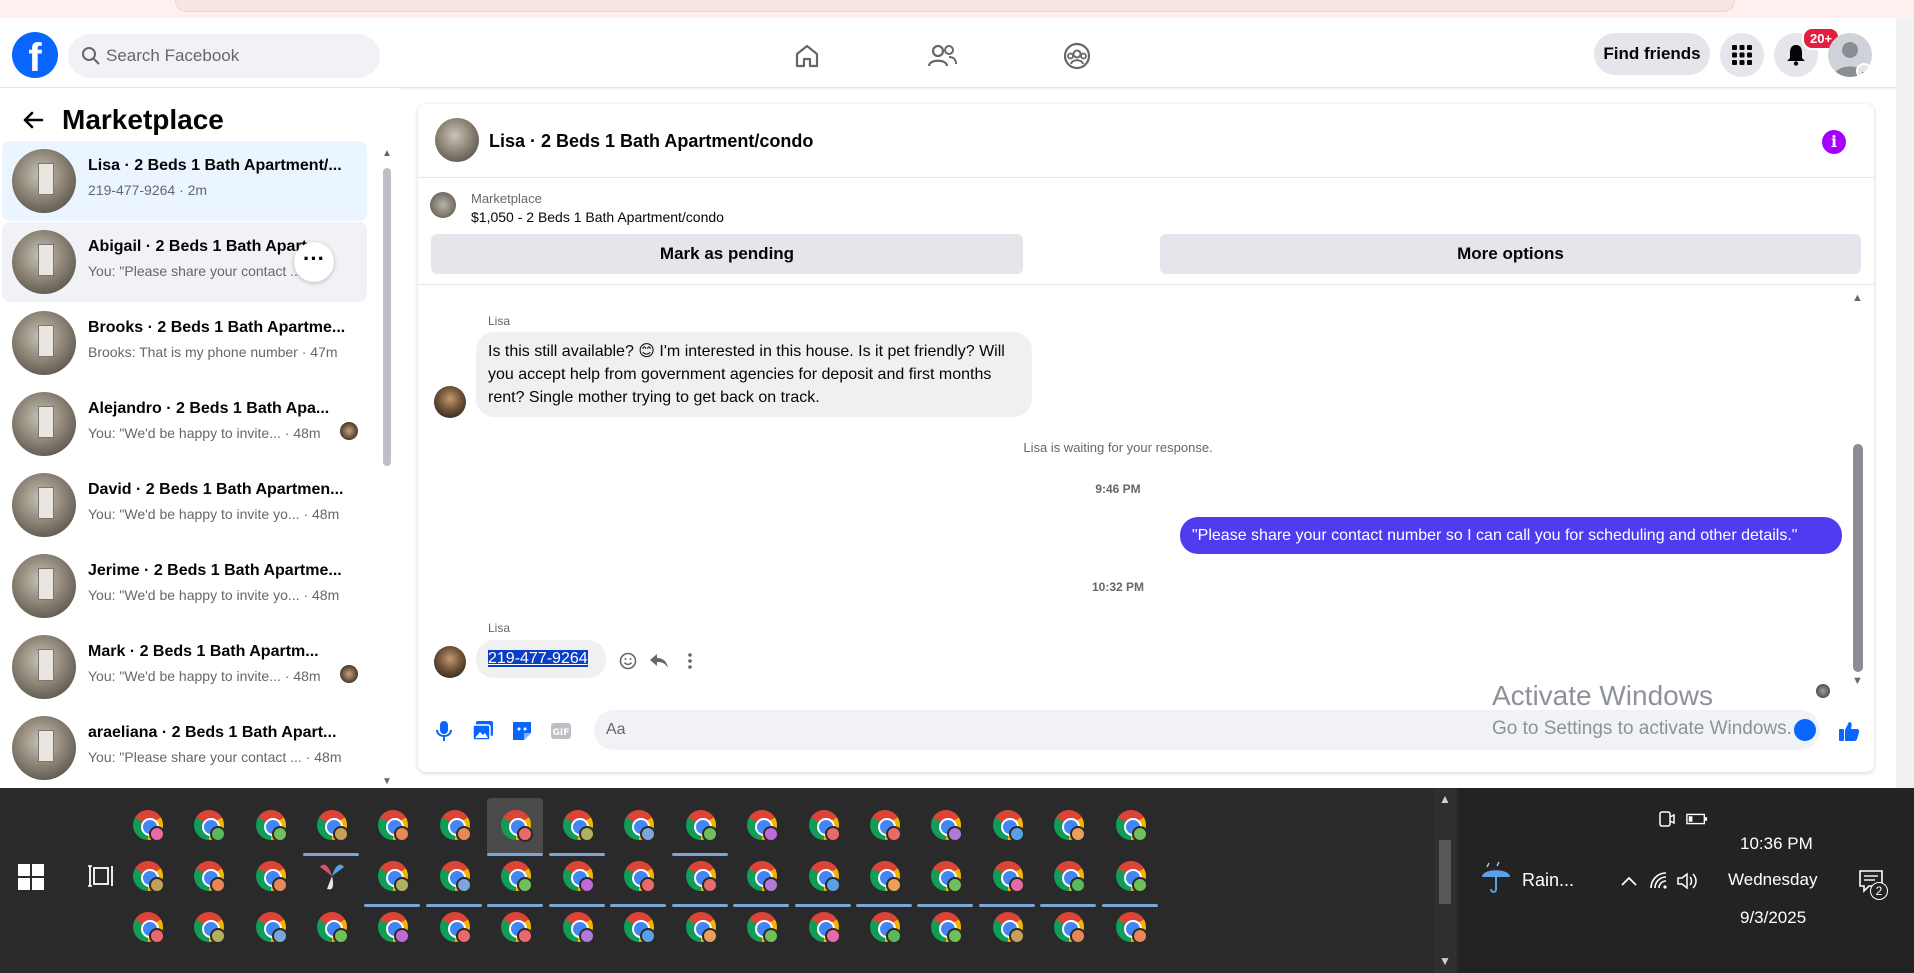 The image size is (1914, 973). What do you see at coordinates (1849, 731) in the screenshot?
I see `thumbs-up-icon` at bounding box center [1849, 731].